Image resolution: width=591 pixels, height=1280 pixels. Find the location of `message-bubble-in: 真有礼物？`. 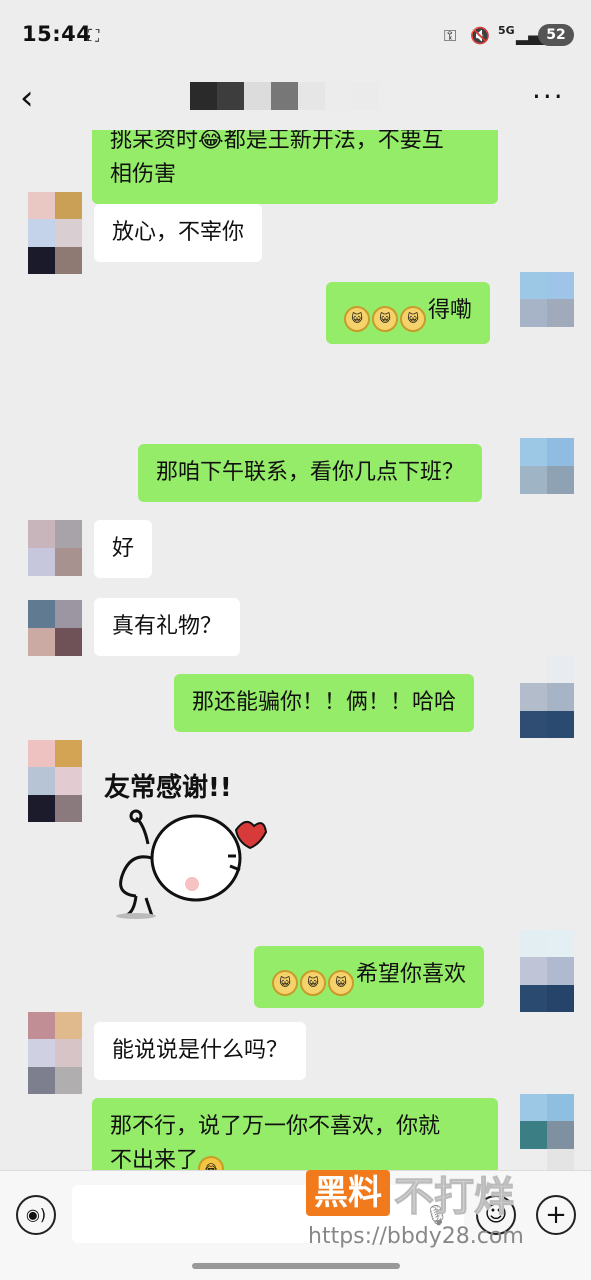

message-bubble-in: 真有礼物？ is located at coordinates (167, 627).